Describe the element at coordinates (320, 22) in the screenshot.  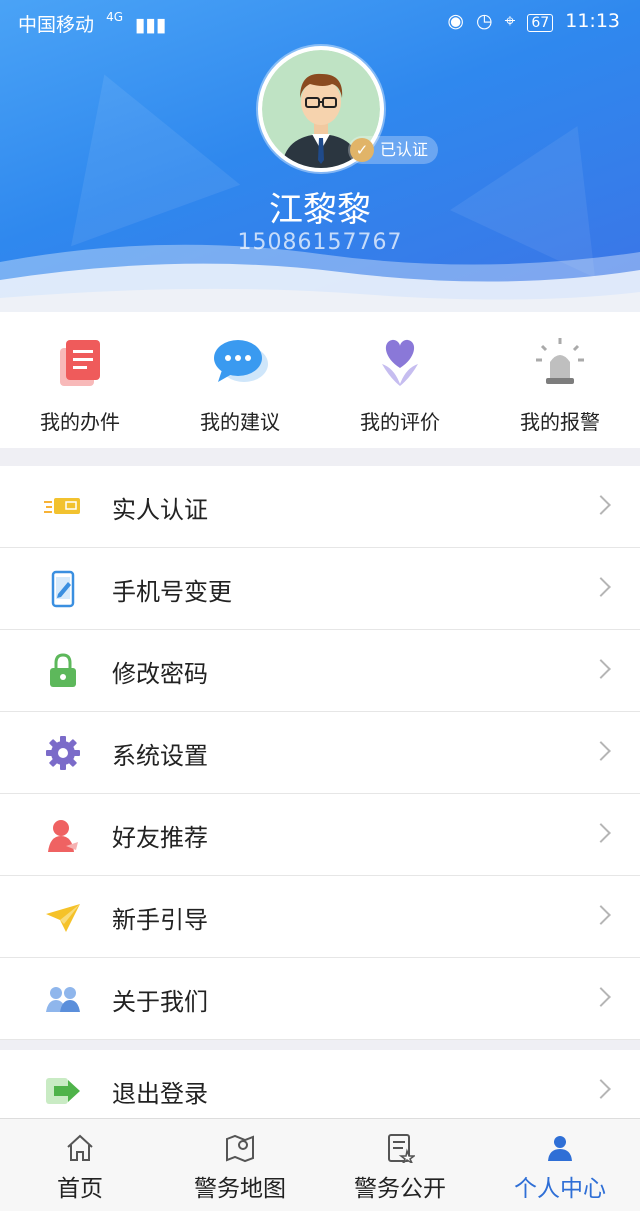
I see `status-bar: 中国移动 4G ▮▮▮ ◉ ◷ ⌖ 67 11:13` at that location.